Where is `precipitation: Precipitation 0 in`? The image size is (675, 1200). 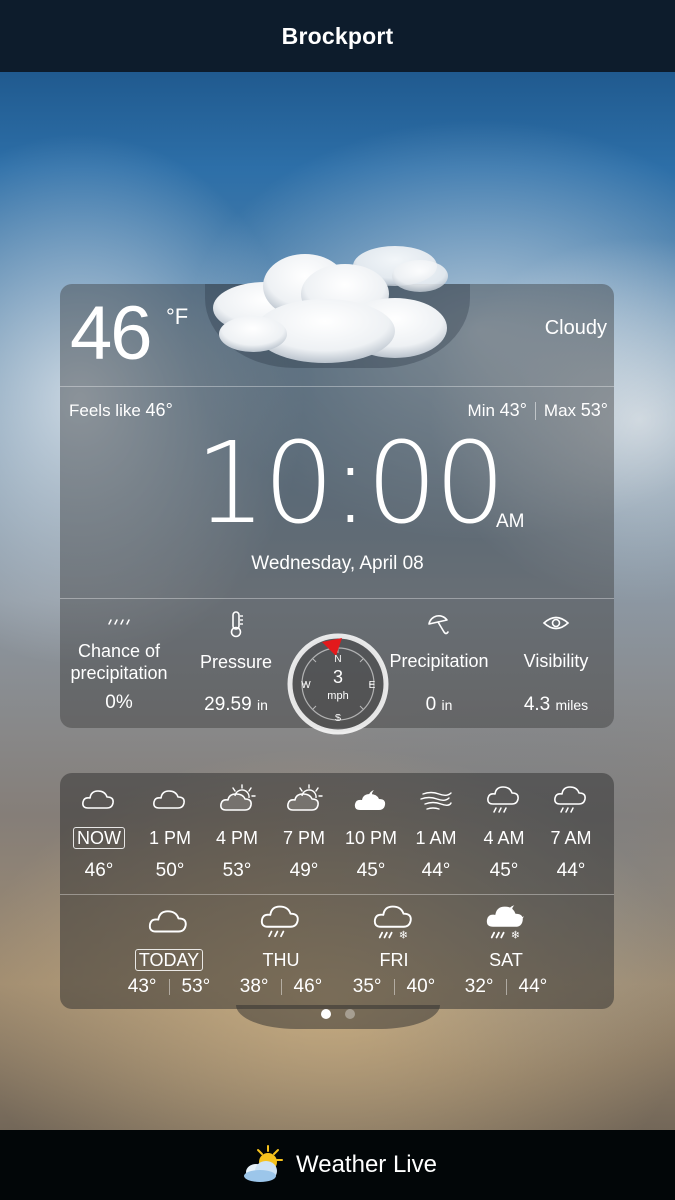 precipitation: Precipitation 0 in is located at coordinates (439, 663).